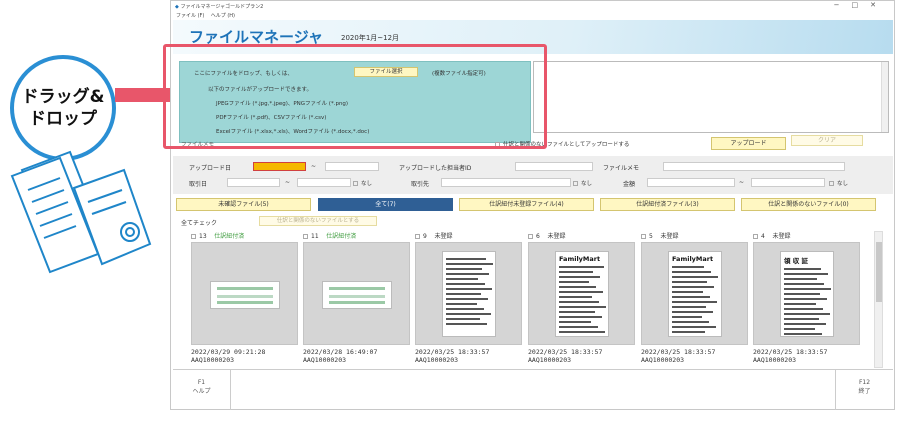 This screenshot has width=900, height=423. I want to click on tab-unrelated: 仕訳と関係のないファイル(0), so click(808, 204).